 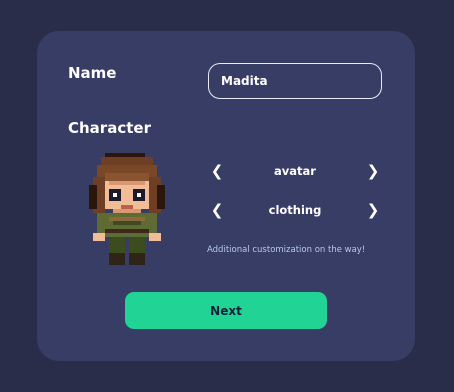 I want to click on name-label: Name, so click(x=92, y=73).